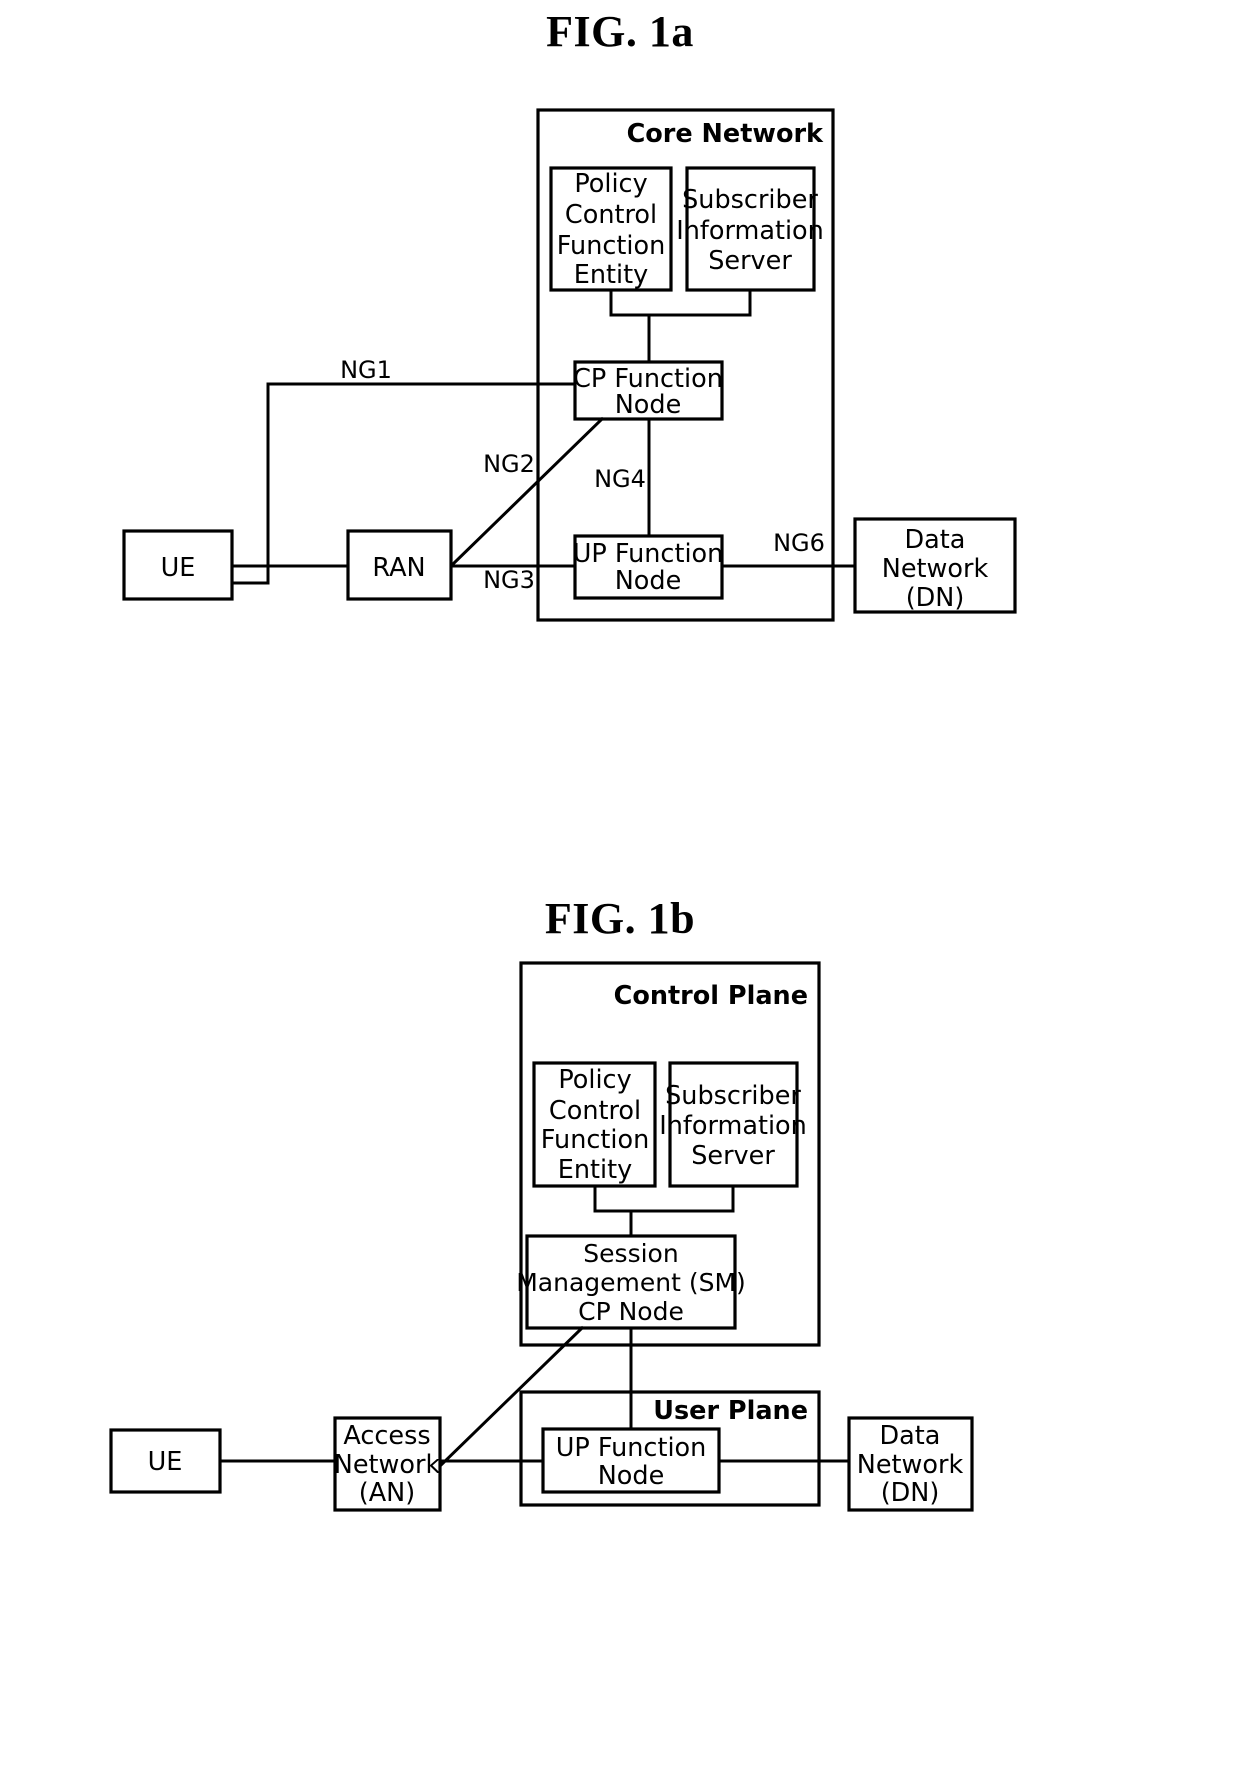 The image size is (1240, 1777). What do you see at coordinates (610, 184) in the screenshot?
I see `policy-line-1: Policy` at bounding box center [610, 184].